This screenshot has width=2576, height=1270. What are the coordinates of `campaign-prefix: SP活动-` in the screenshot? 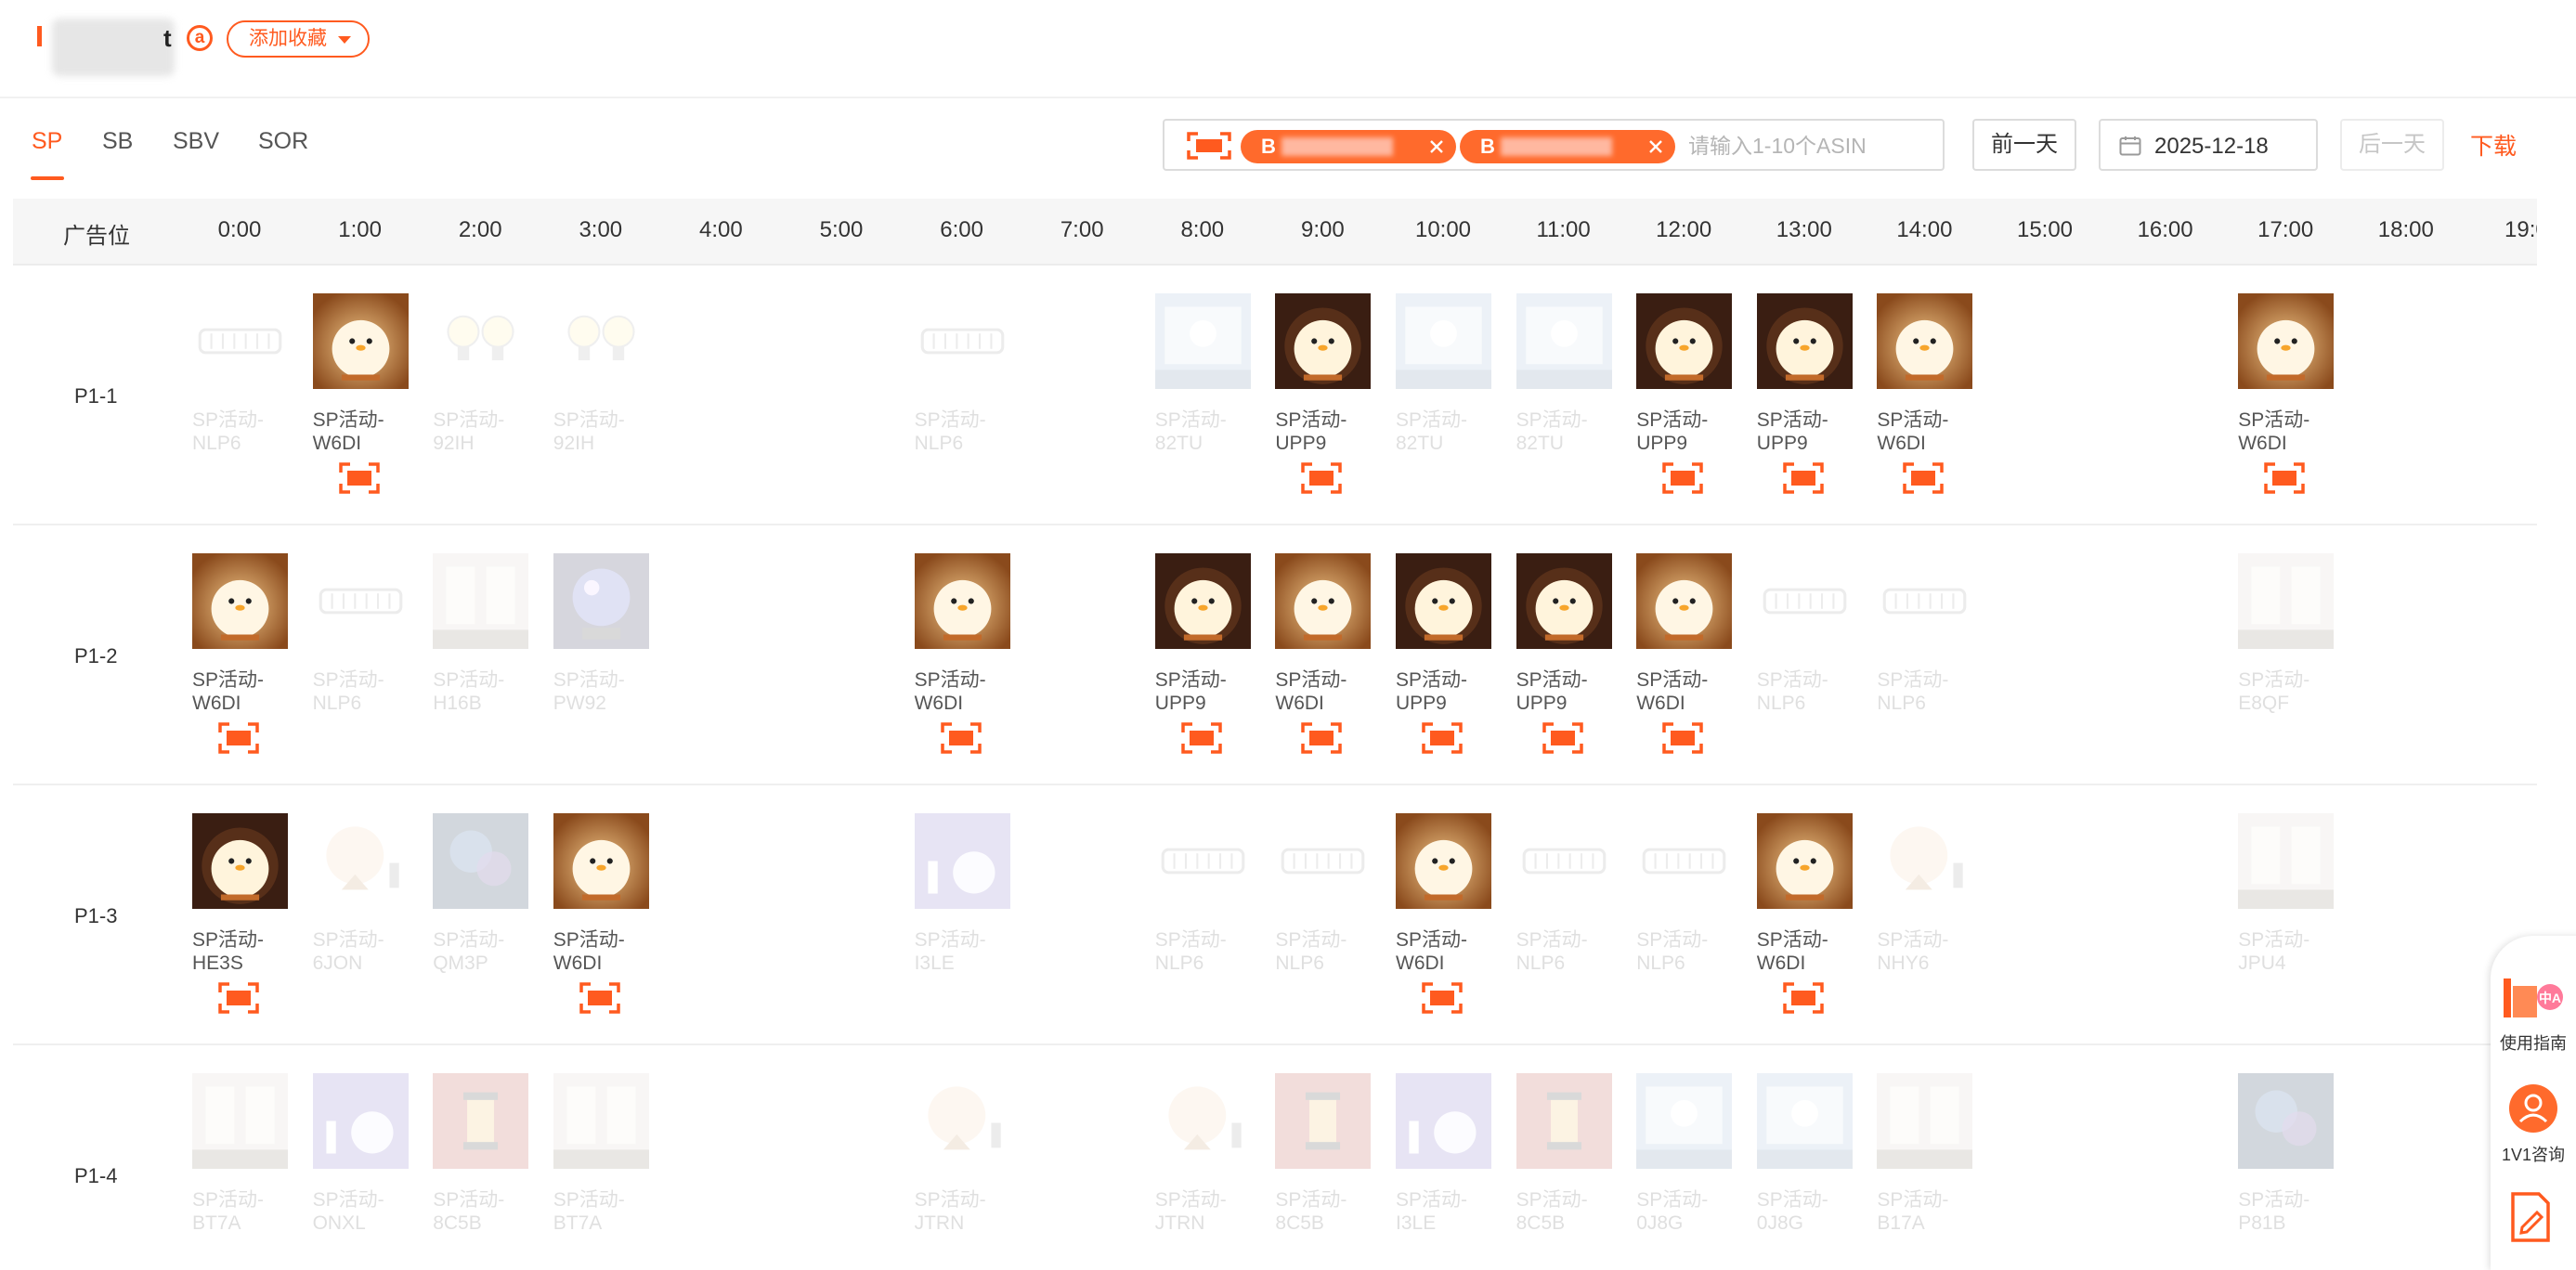 It's located at (1552, 1200).